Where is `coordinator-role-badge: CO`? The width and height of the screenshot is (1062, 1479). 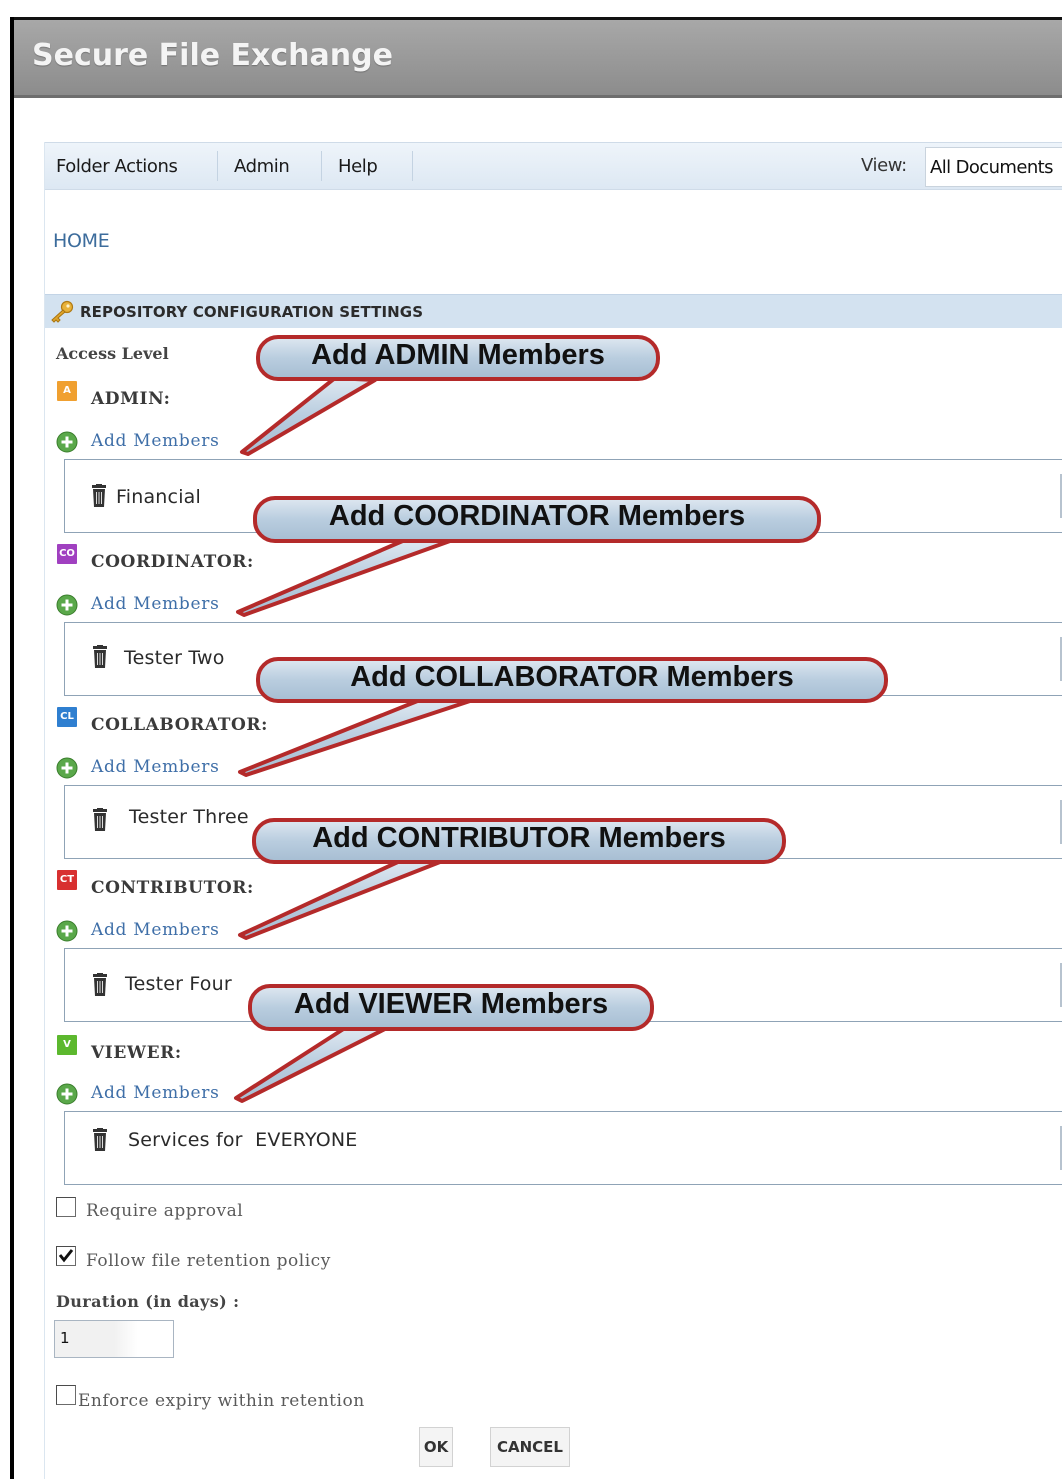
coordinator-role-badge: CO is located at coordinates (67, 554).